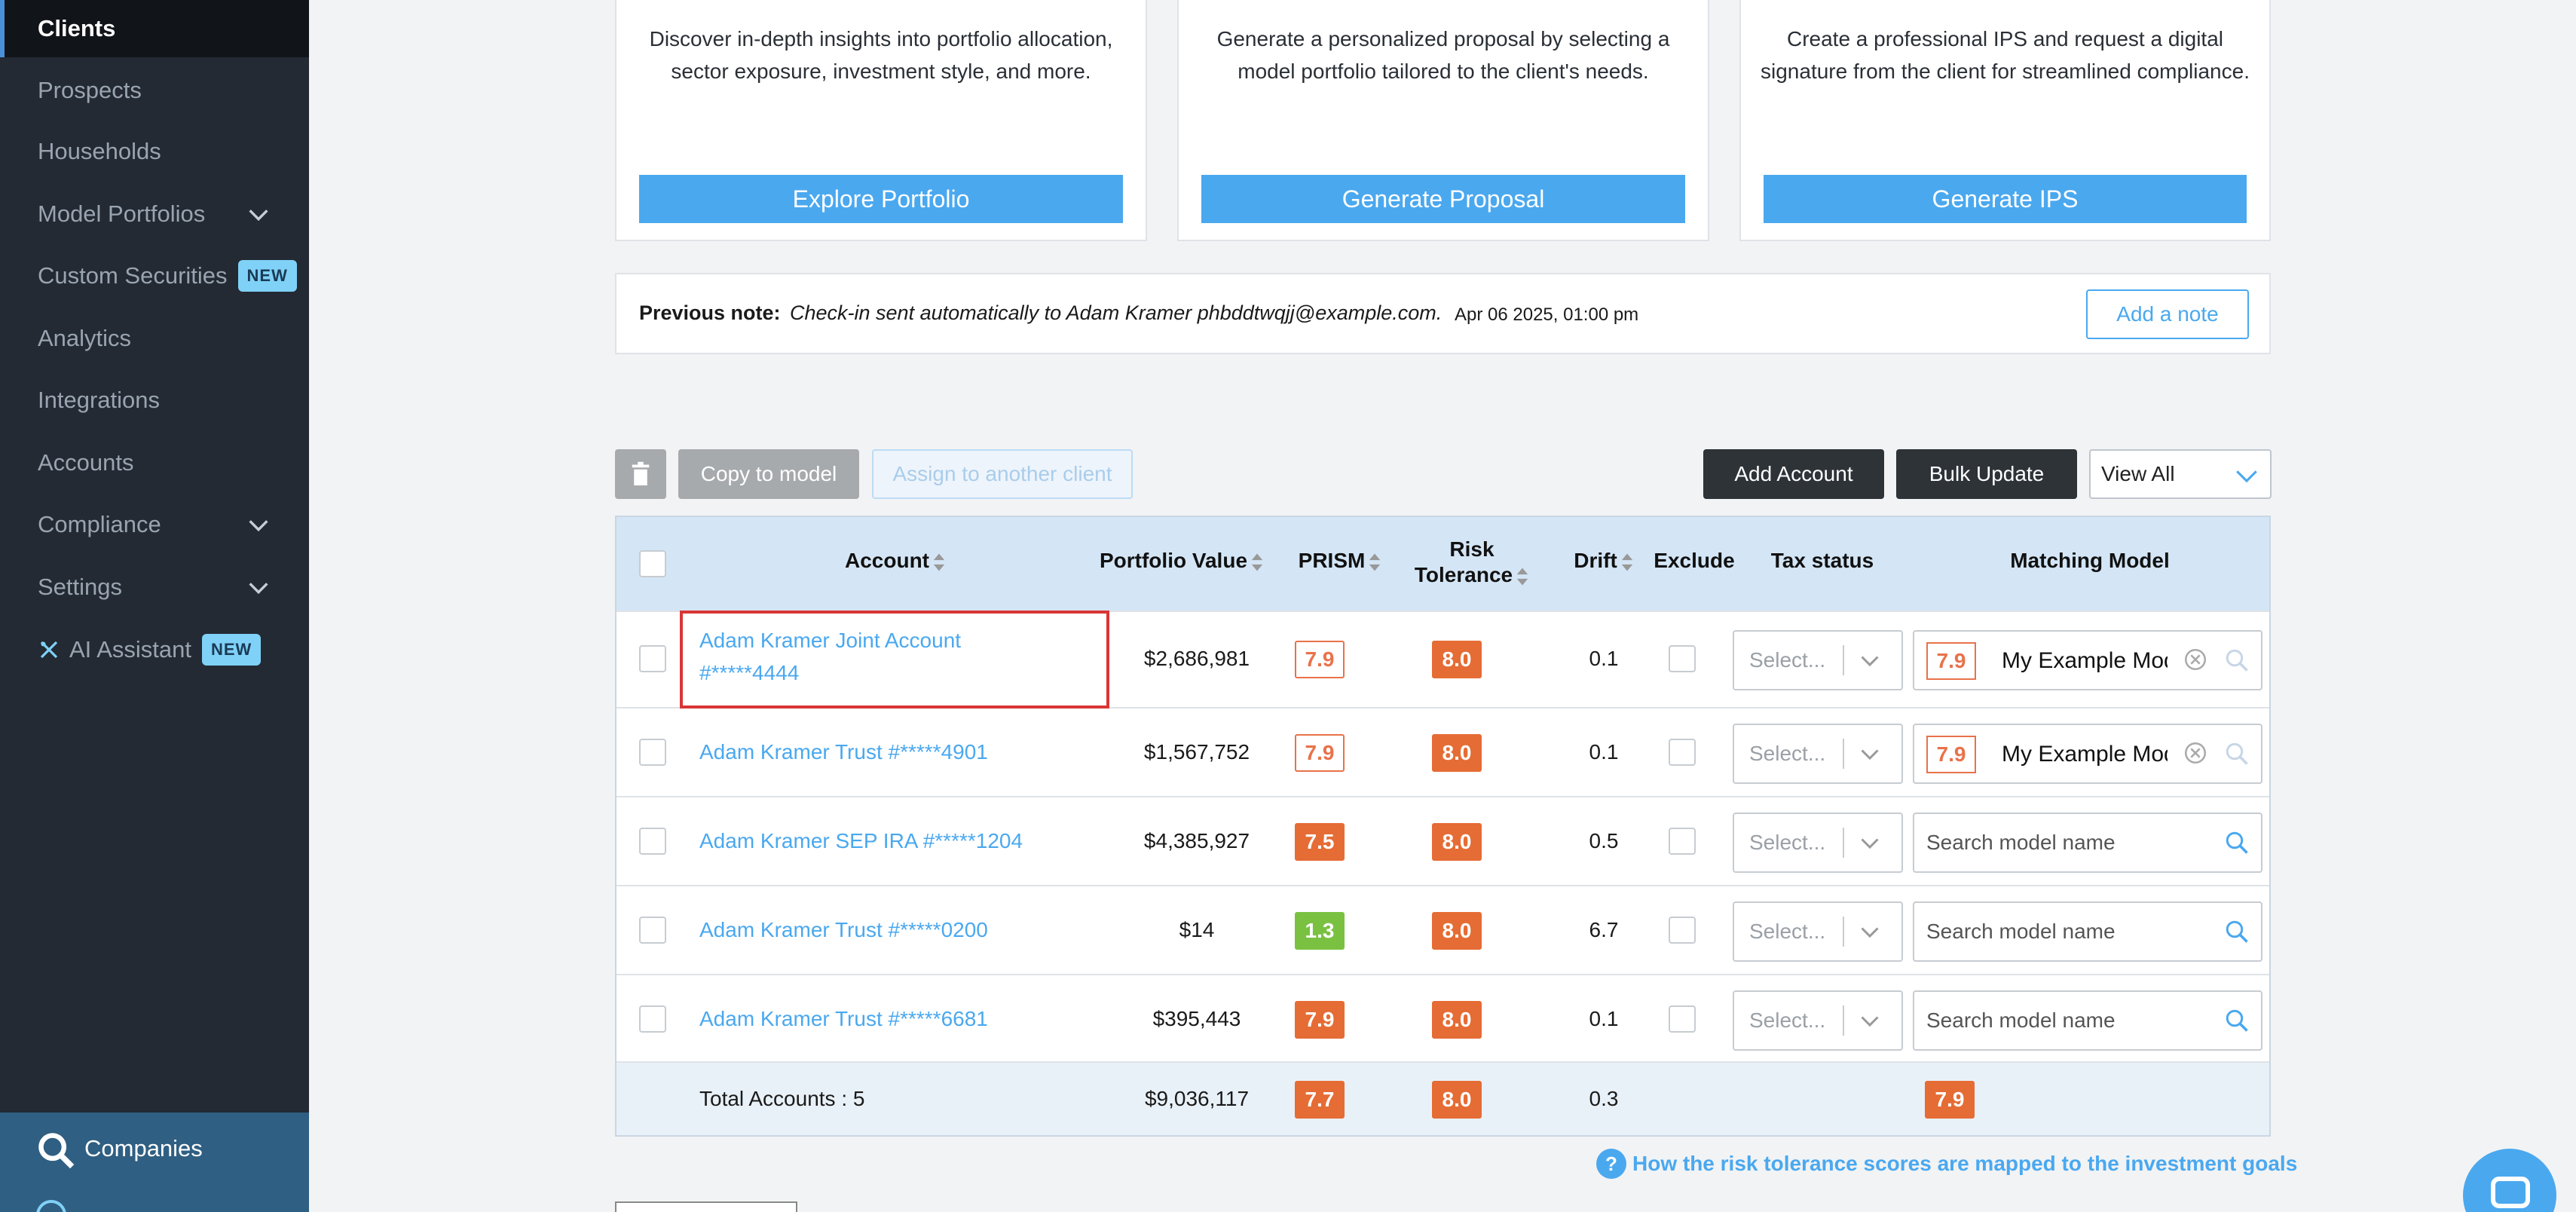  I want to click on portfolio-value: $14, so click(1197, 929).